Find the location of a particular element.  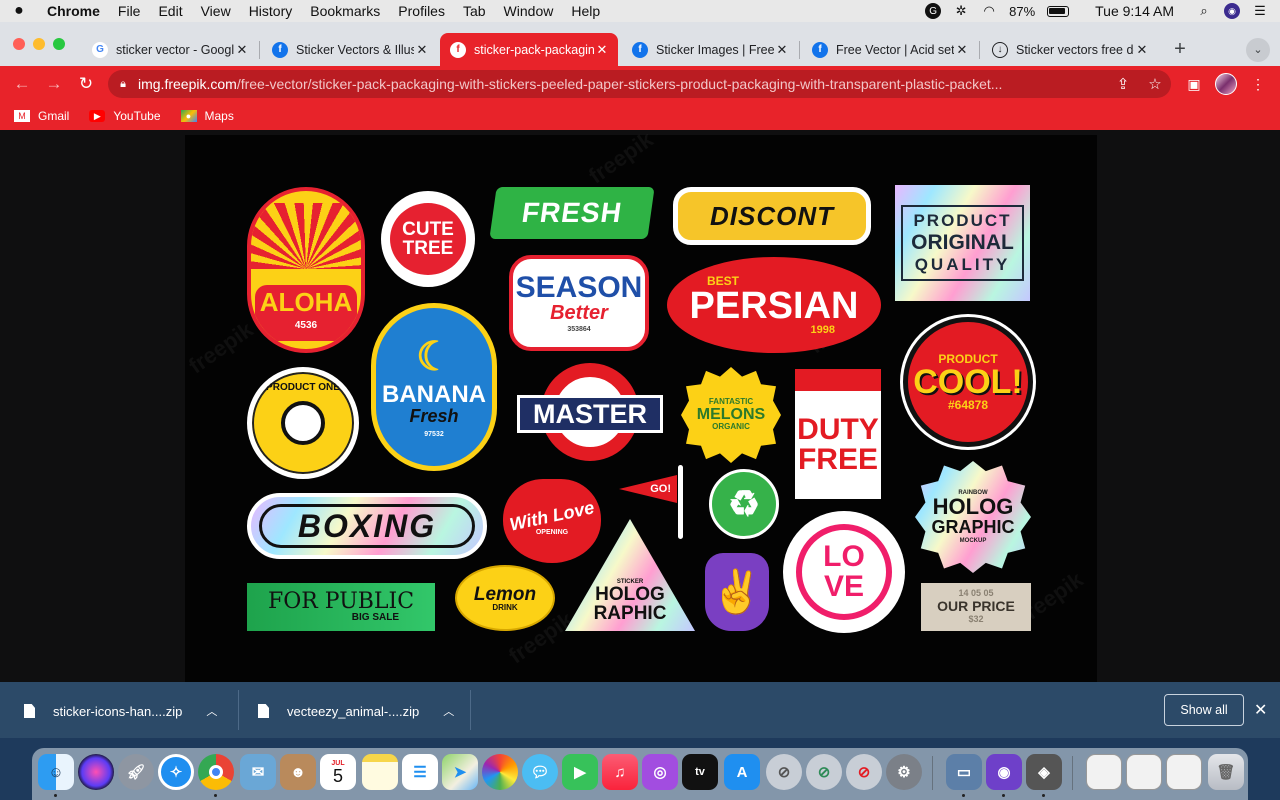

bookmark-star-icon: ☆ is located at coordinates (1155, 84).